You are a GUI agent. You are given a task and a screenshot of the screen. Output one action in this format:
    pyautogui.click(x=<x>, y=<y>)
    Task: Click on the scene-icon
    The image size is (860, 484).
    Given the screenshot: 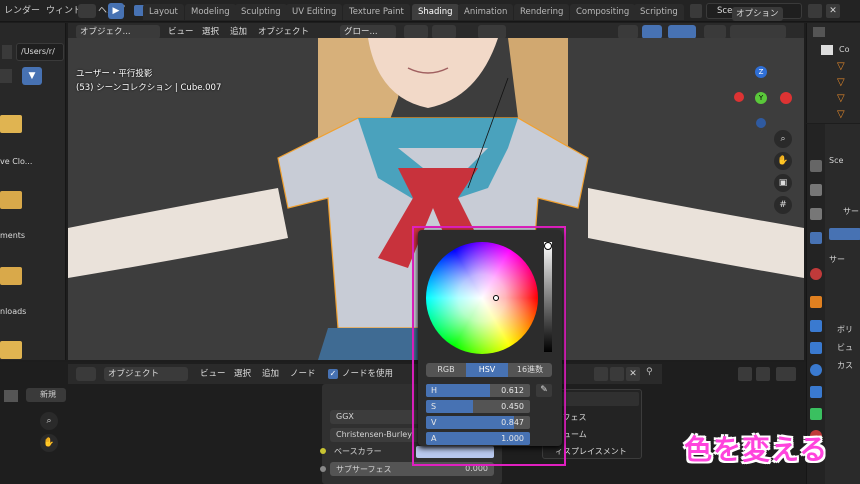 What is the action you would take?
    pyautogui.click(x=696, y=11)
    